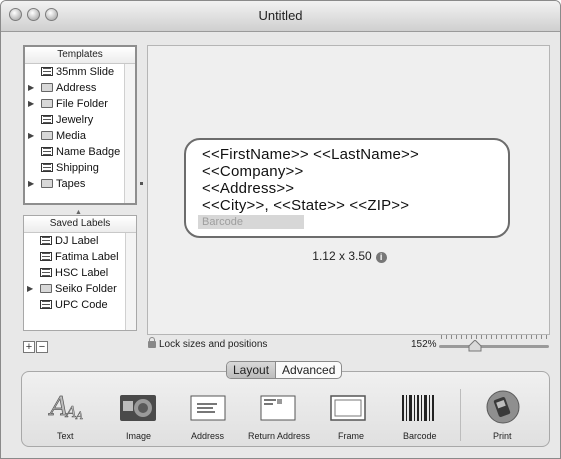  What do you see at coordinates (251, 222) in the screenshot?
I see `barcode-field: Barcode` at bounding box center [251, 222].